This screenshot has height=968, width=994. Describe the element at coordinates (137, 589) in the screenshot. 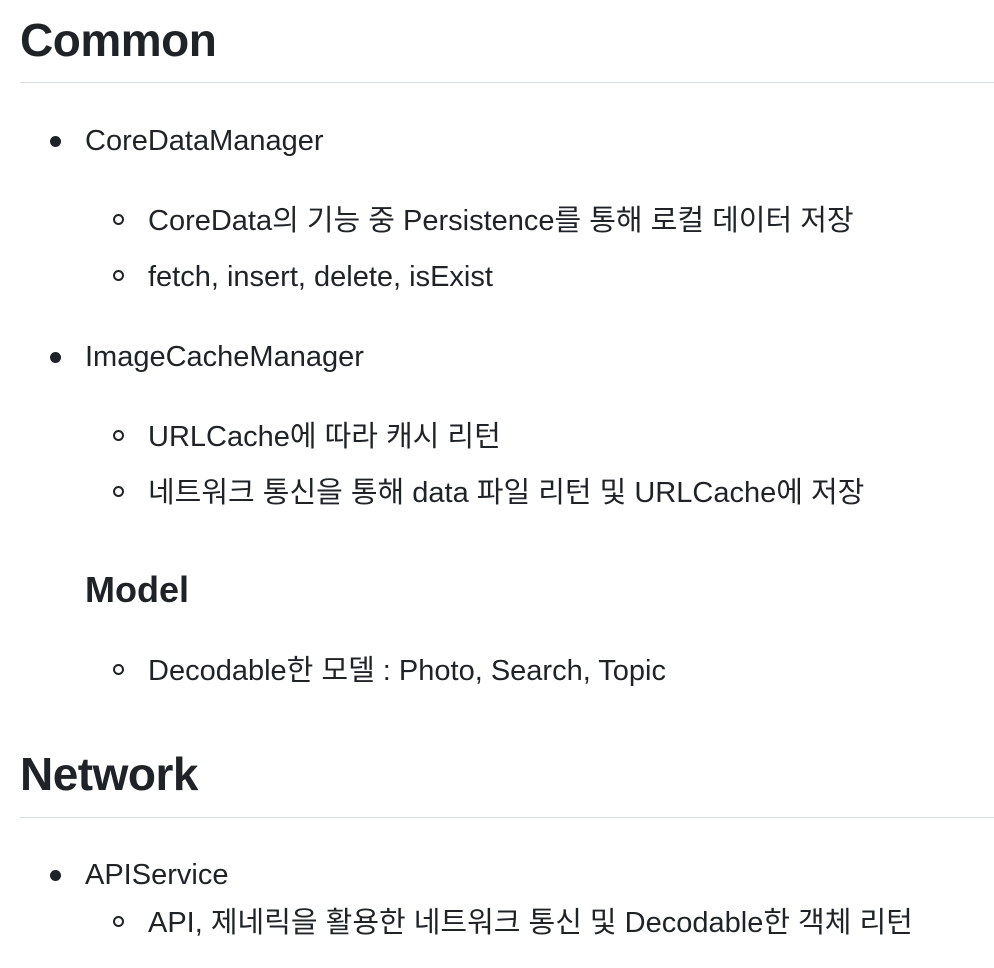

I see `subsection-heading-model: Model` at that location.